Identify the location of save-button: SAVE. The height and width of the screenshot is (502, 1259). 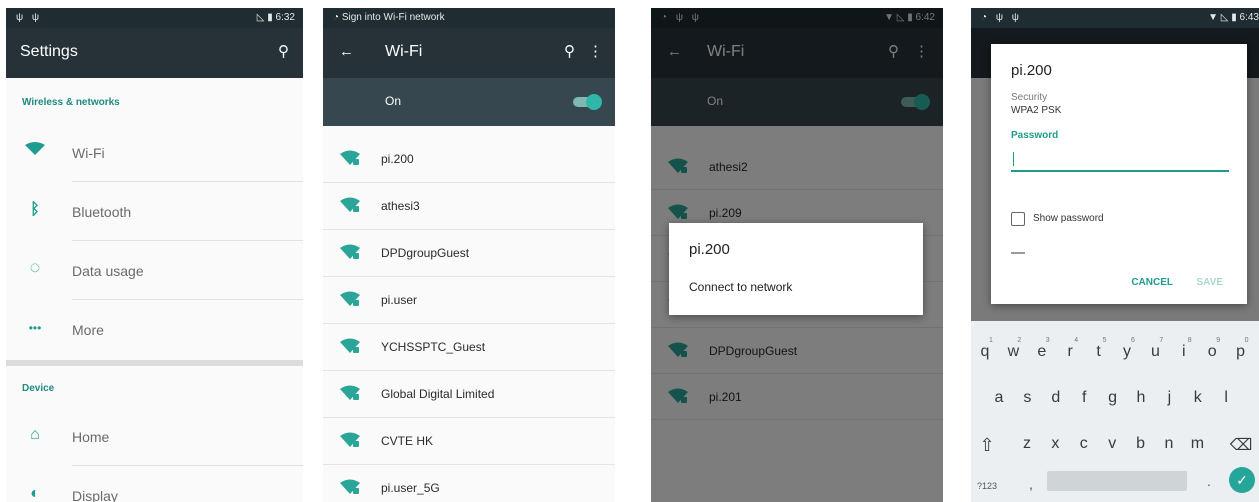
(1210, 282).